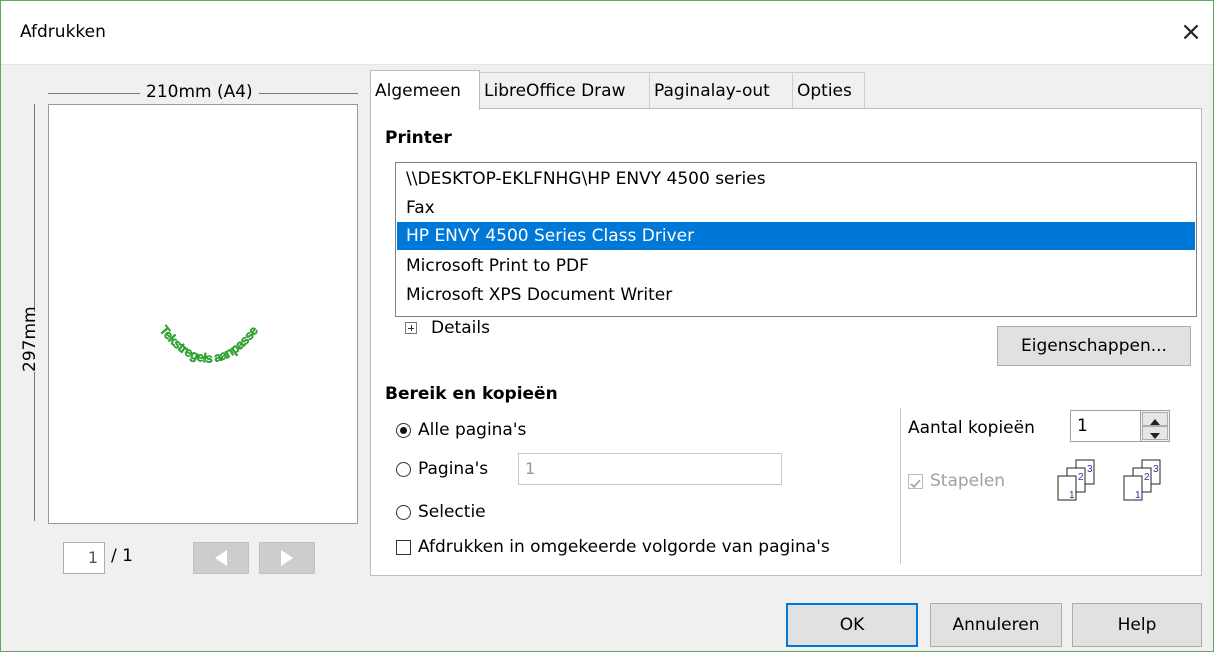 Image resolution: width=1214 pixels, height=652 pixels. Describe the element at coordinates (721, 90) in the screenshot. I see `tab-paginalayout: Paginalay-out` at that location.